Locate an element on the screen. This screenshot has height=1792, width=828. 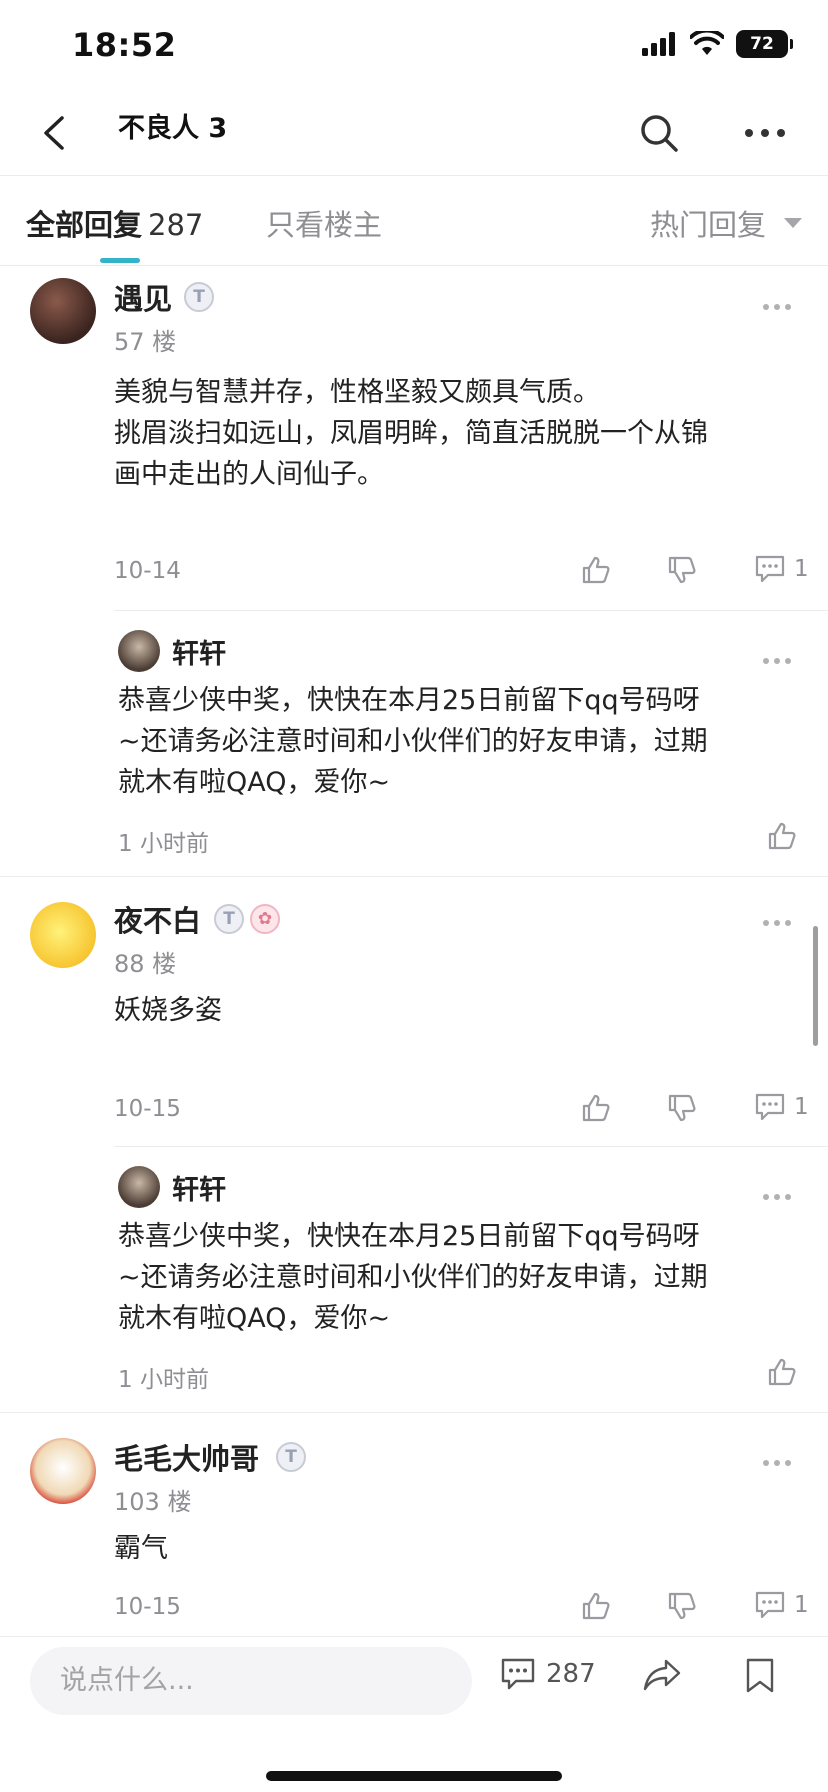
status-icons: 72 is located at coordinates (717, 44).